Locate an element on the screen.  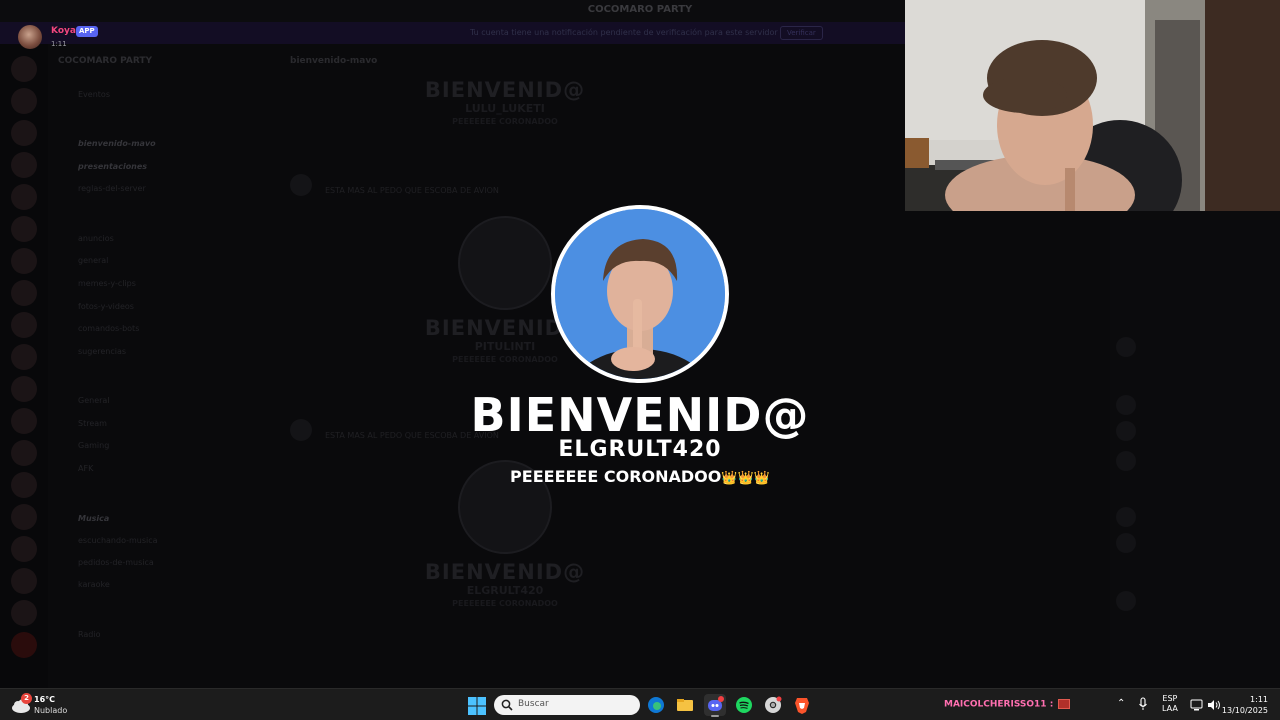
network-volume-icon is located at coordinates (1207, 705).